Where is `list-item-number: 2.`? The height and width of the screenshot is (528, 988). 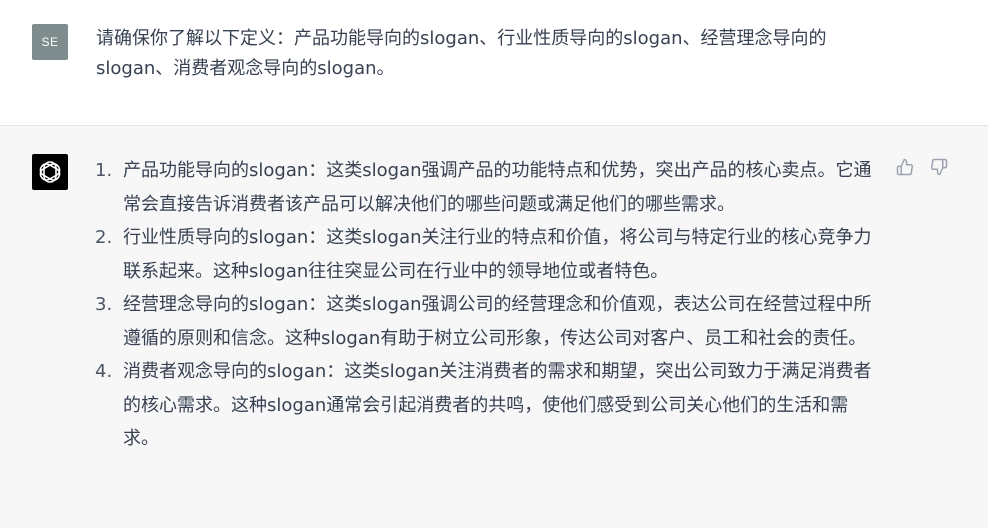 list-item-number: 2. is located at coordinates (104, 237).